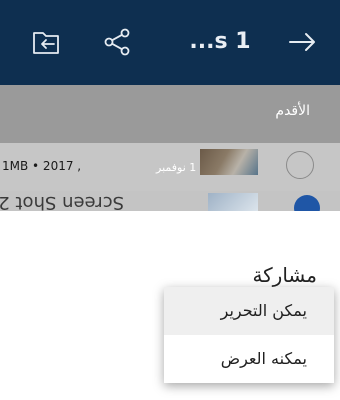 Image resolution: width=340 pixels, height=400 pixels. Describe the element at coordinates (249, 359) in the screenshot. I see `menu-item-can-view: يمكنه العرض` at that location.